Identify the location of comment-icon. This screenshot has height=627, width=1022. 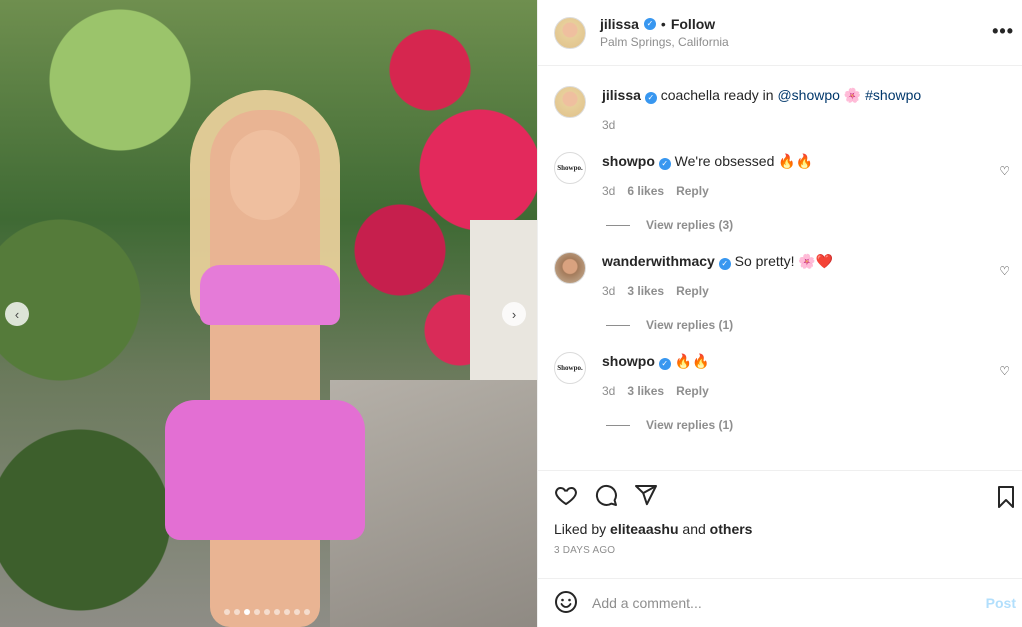
(606, 495).